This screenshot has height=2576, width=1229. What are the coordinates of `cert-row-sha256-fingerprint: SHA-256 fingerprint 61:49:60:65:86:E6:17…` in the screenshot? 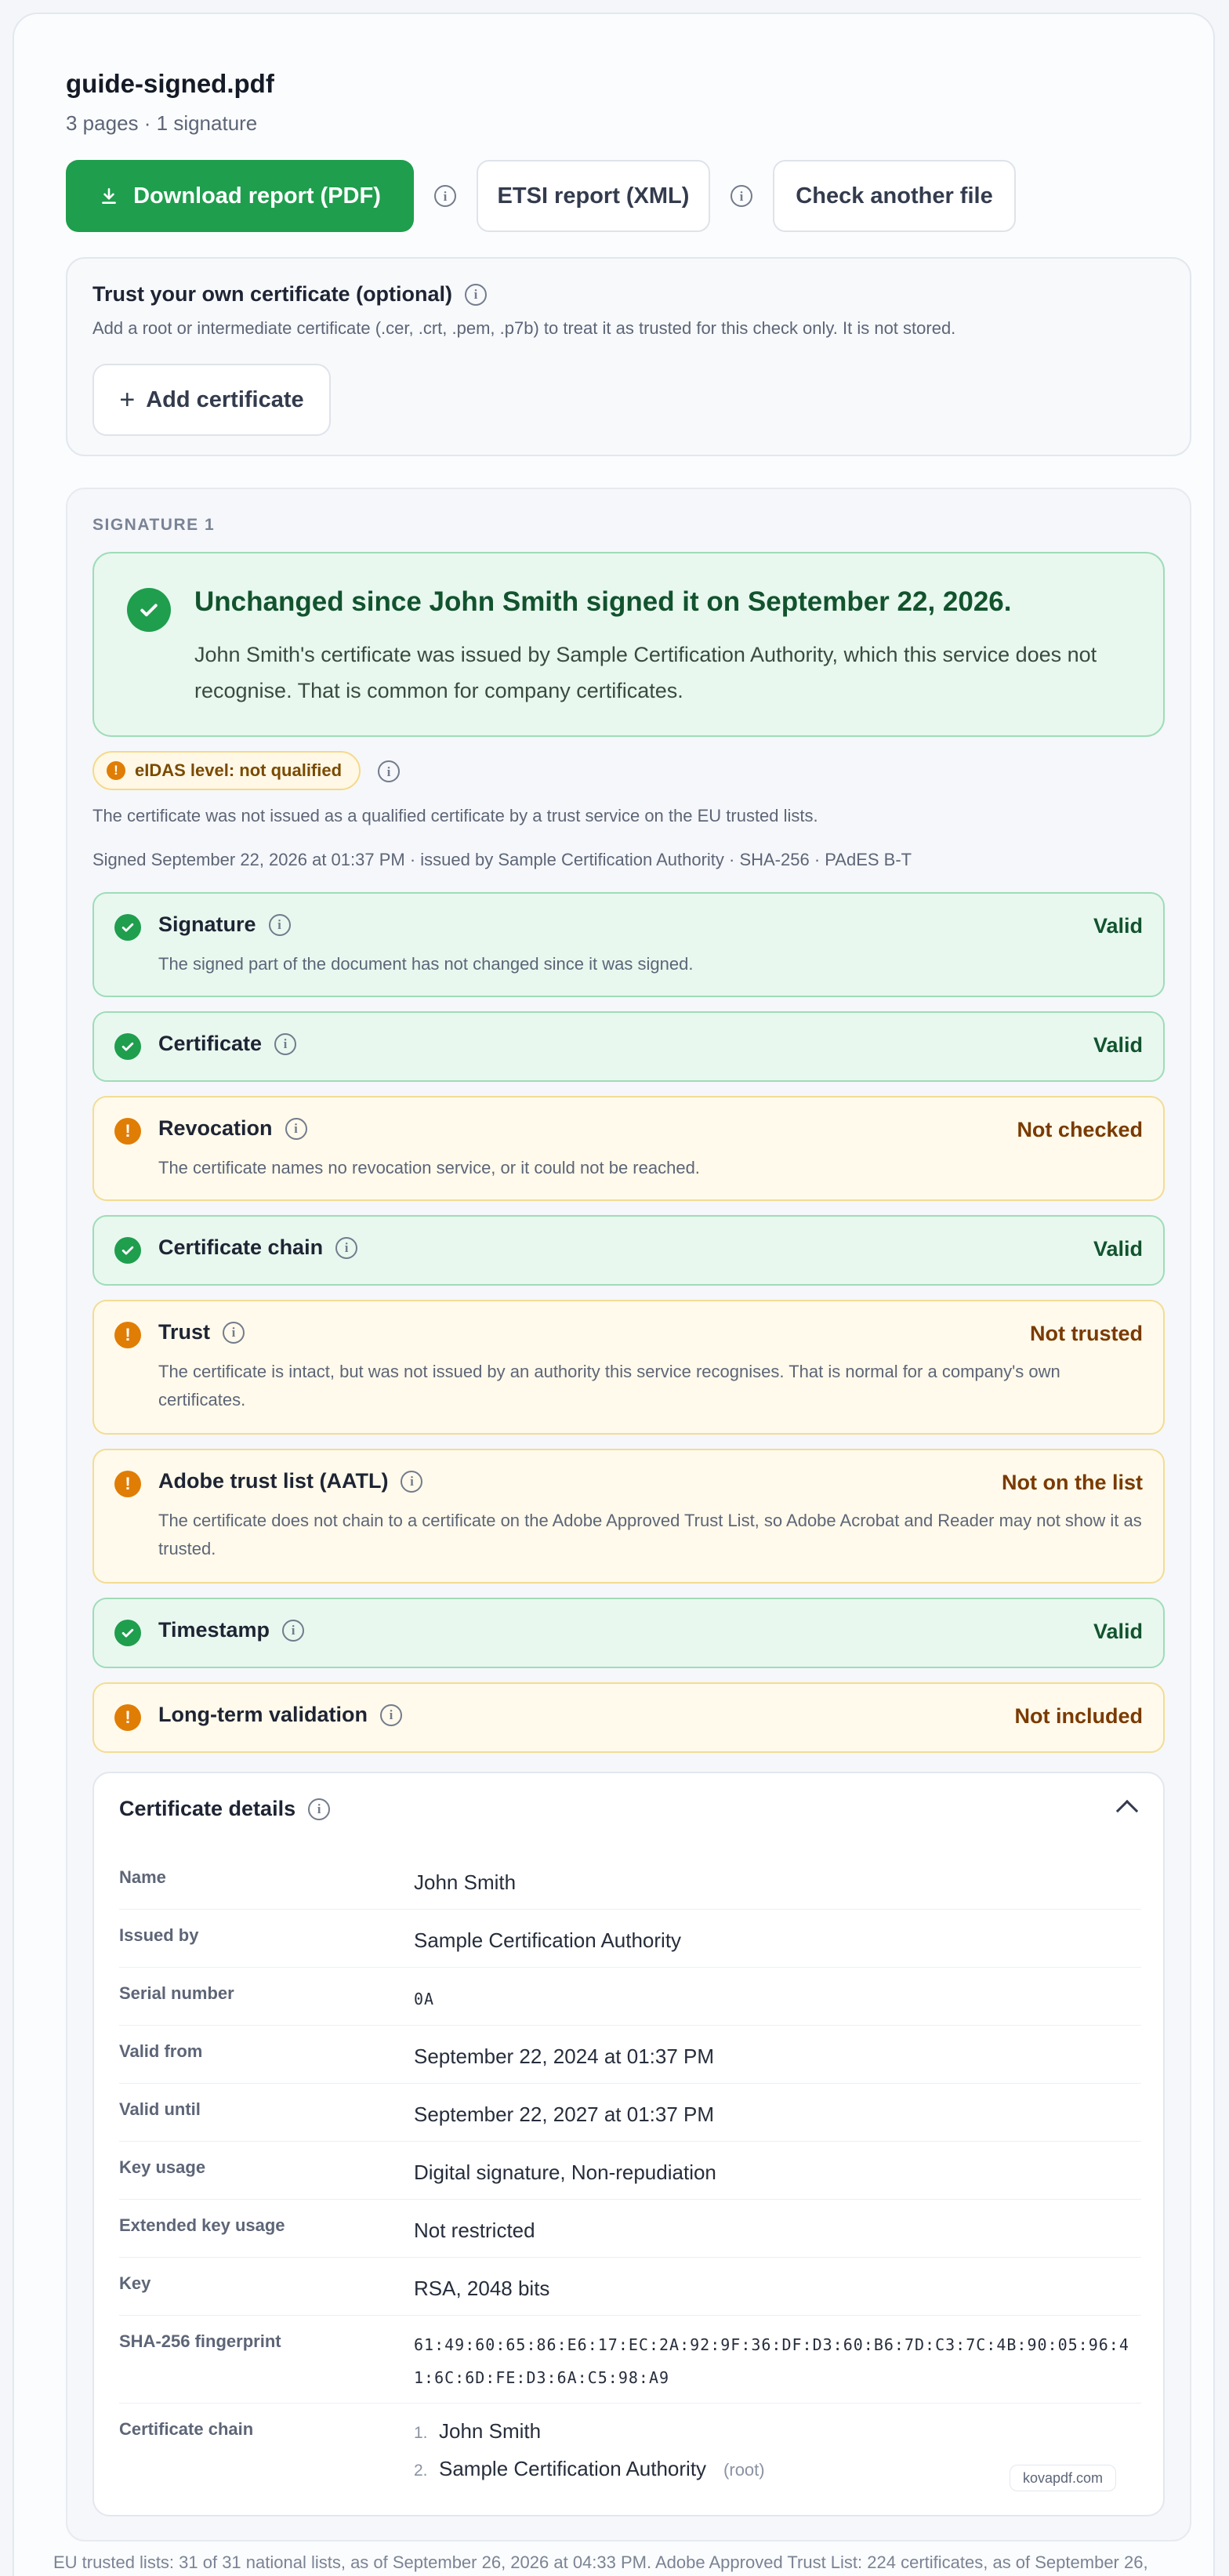 It's located at (630, 2360).